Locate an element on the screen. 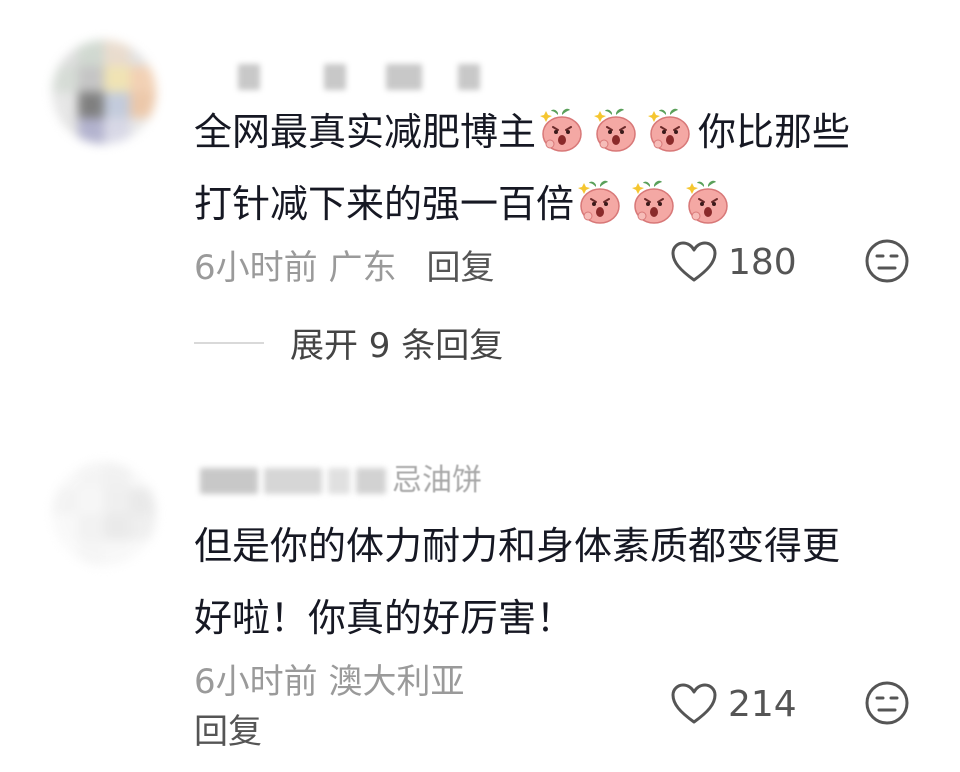 This screenshot has height=772, width=960. expand-replies-label: 展开 9 条回复 is located at coordinates (397, 346).